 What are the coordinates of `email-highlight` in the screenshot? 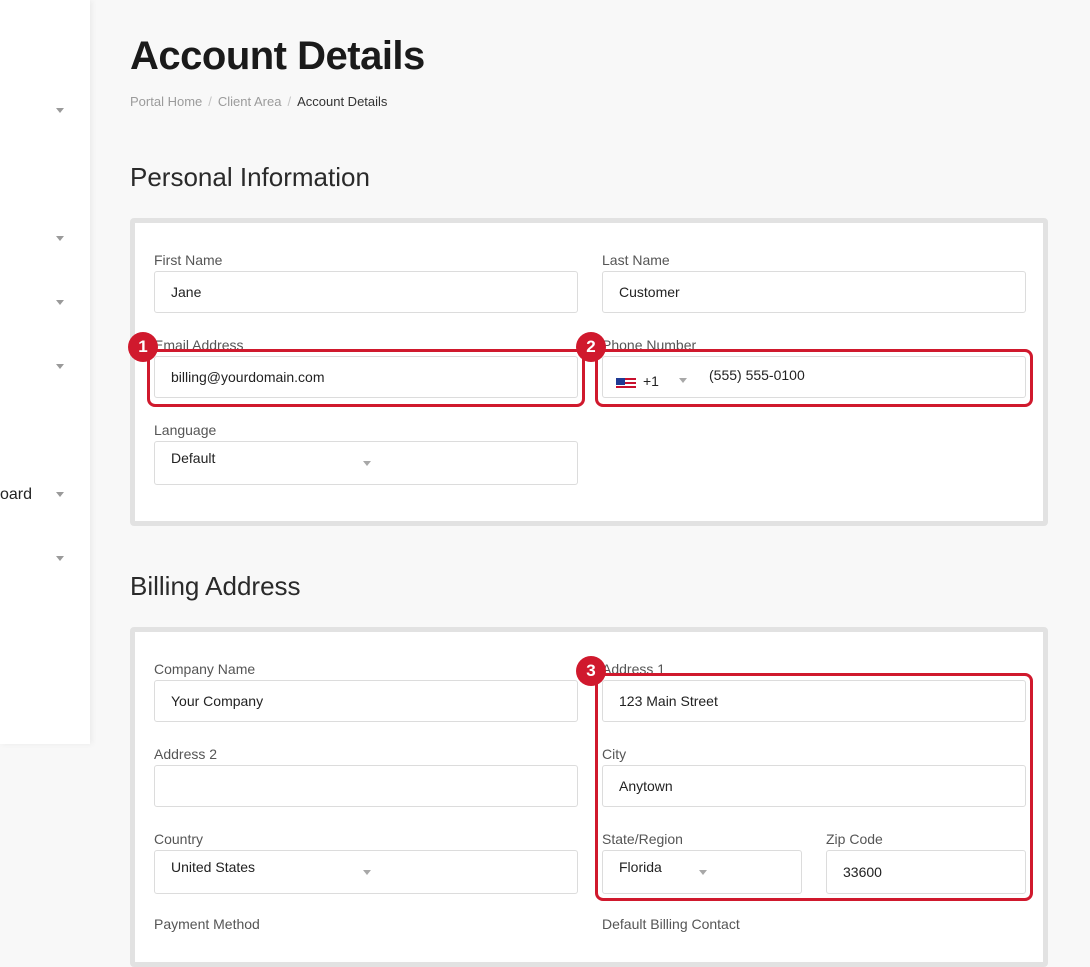 It's located at (366, 378).